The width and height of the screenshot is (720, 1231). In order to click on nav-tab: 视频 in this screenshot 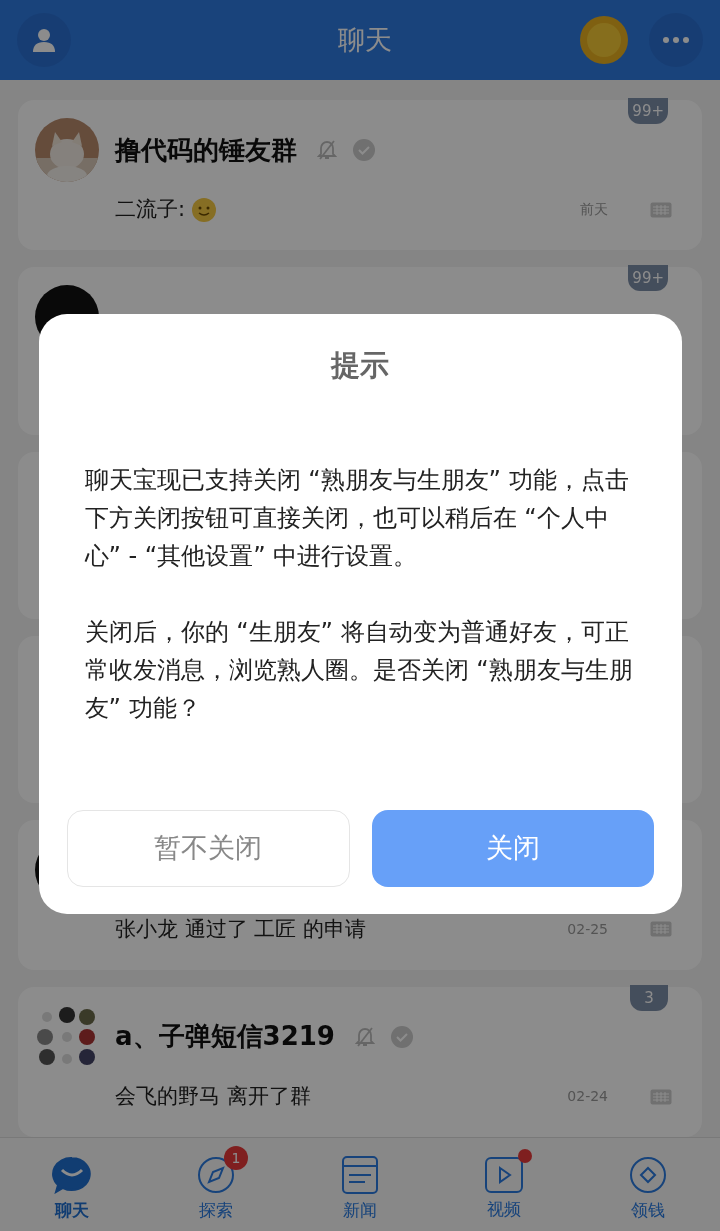, I will do `click(504, 1184)`.